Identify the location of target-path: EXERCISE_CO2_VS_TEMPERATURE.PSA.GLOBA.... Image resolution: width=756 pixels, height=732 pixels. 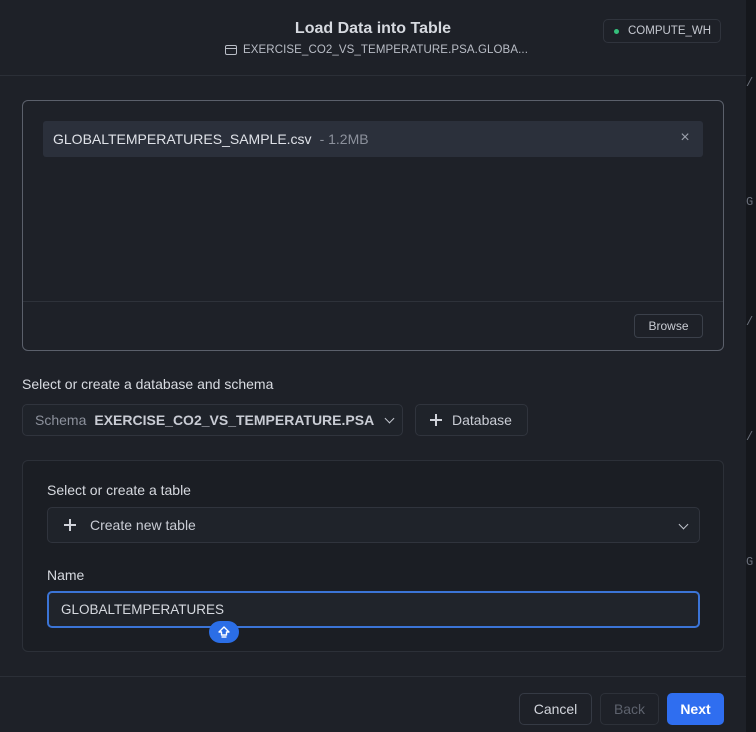
(376, 50).